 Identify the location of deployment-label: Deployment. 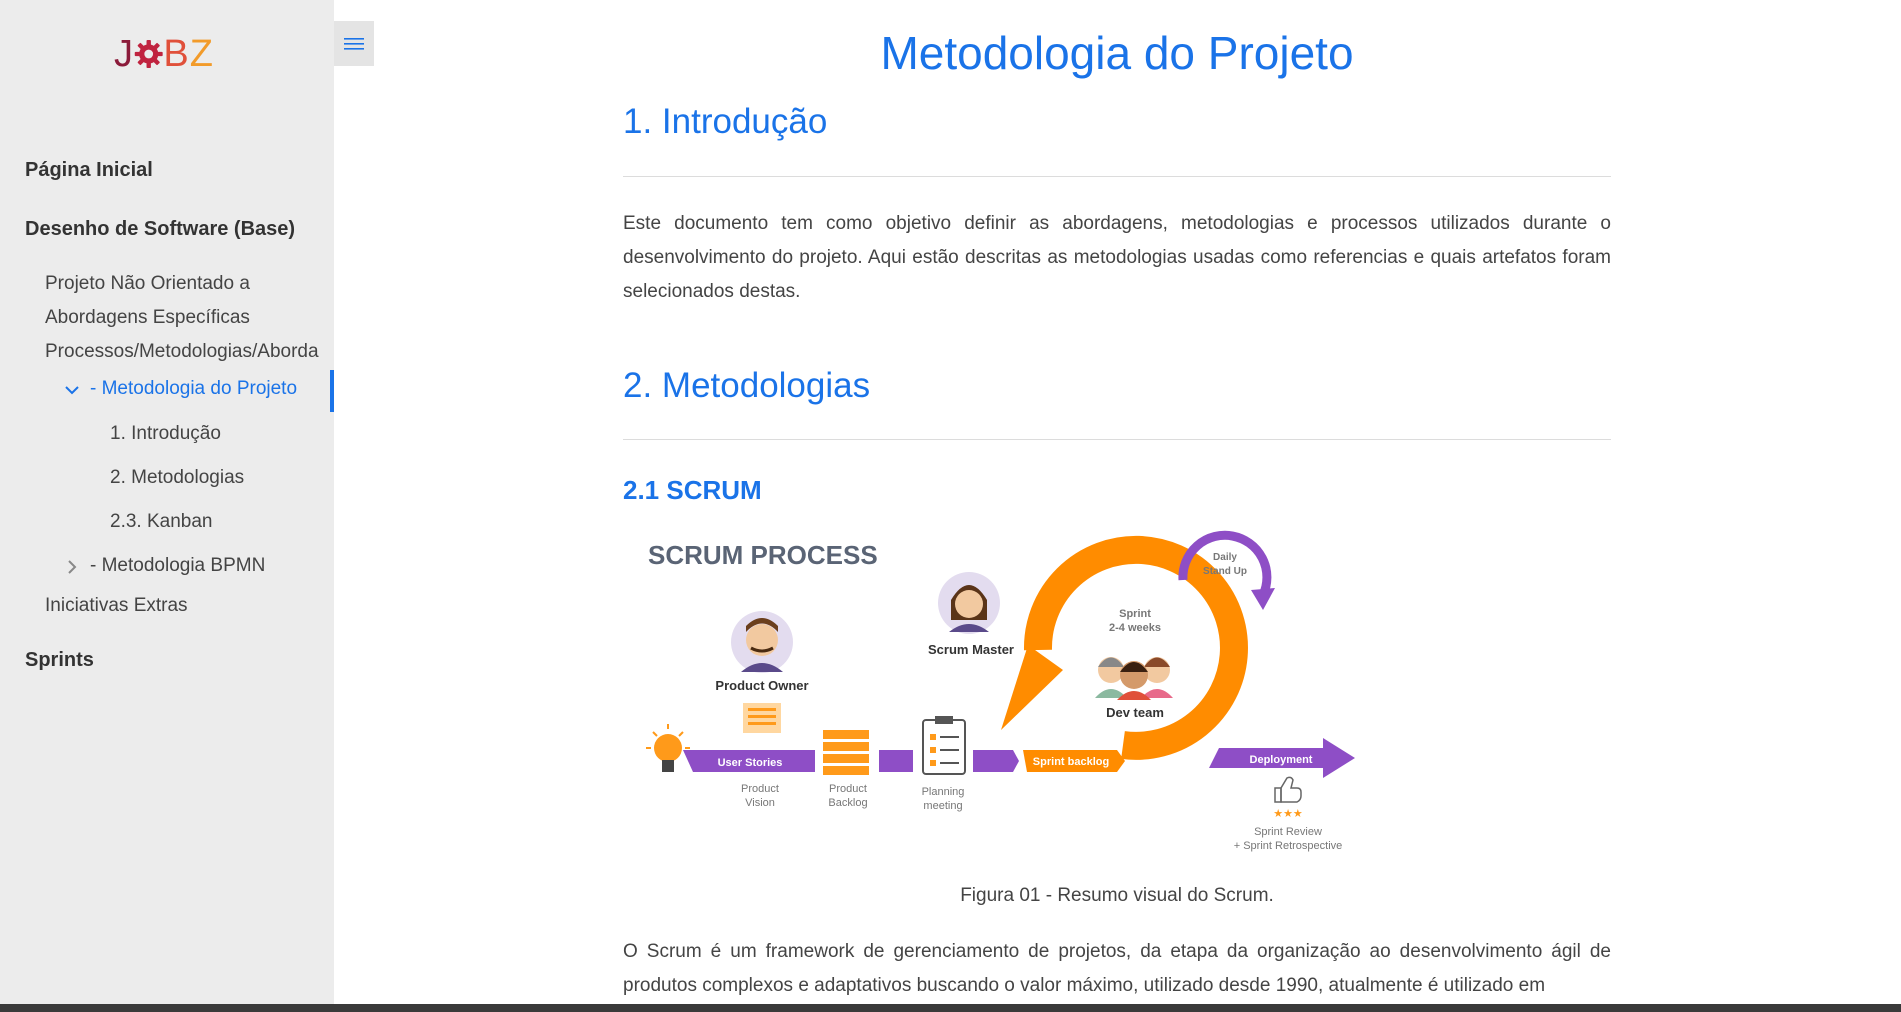
(1281, 760).